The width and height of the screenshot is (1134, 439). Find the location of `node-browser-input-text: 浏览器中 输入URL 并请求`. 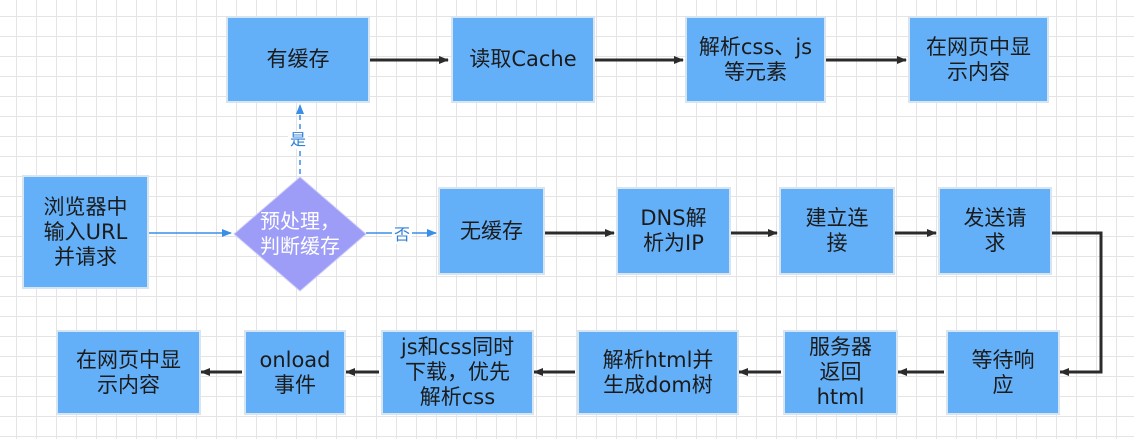

node-browser-input-text: 浏览器中 输入URL 并请求 is located at coordinates (85, 231).